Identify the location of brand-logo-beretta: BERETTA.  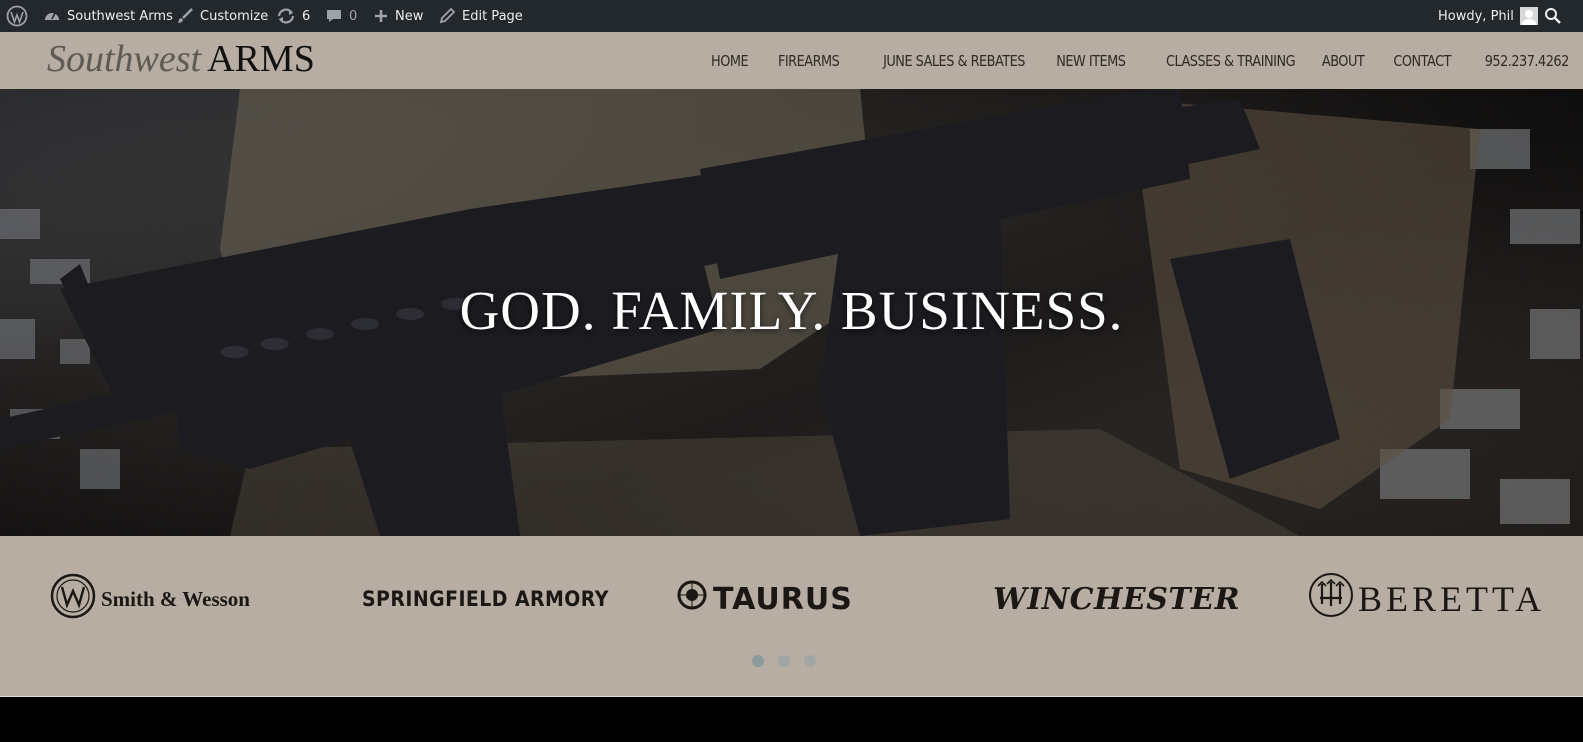
(1427, 597).